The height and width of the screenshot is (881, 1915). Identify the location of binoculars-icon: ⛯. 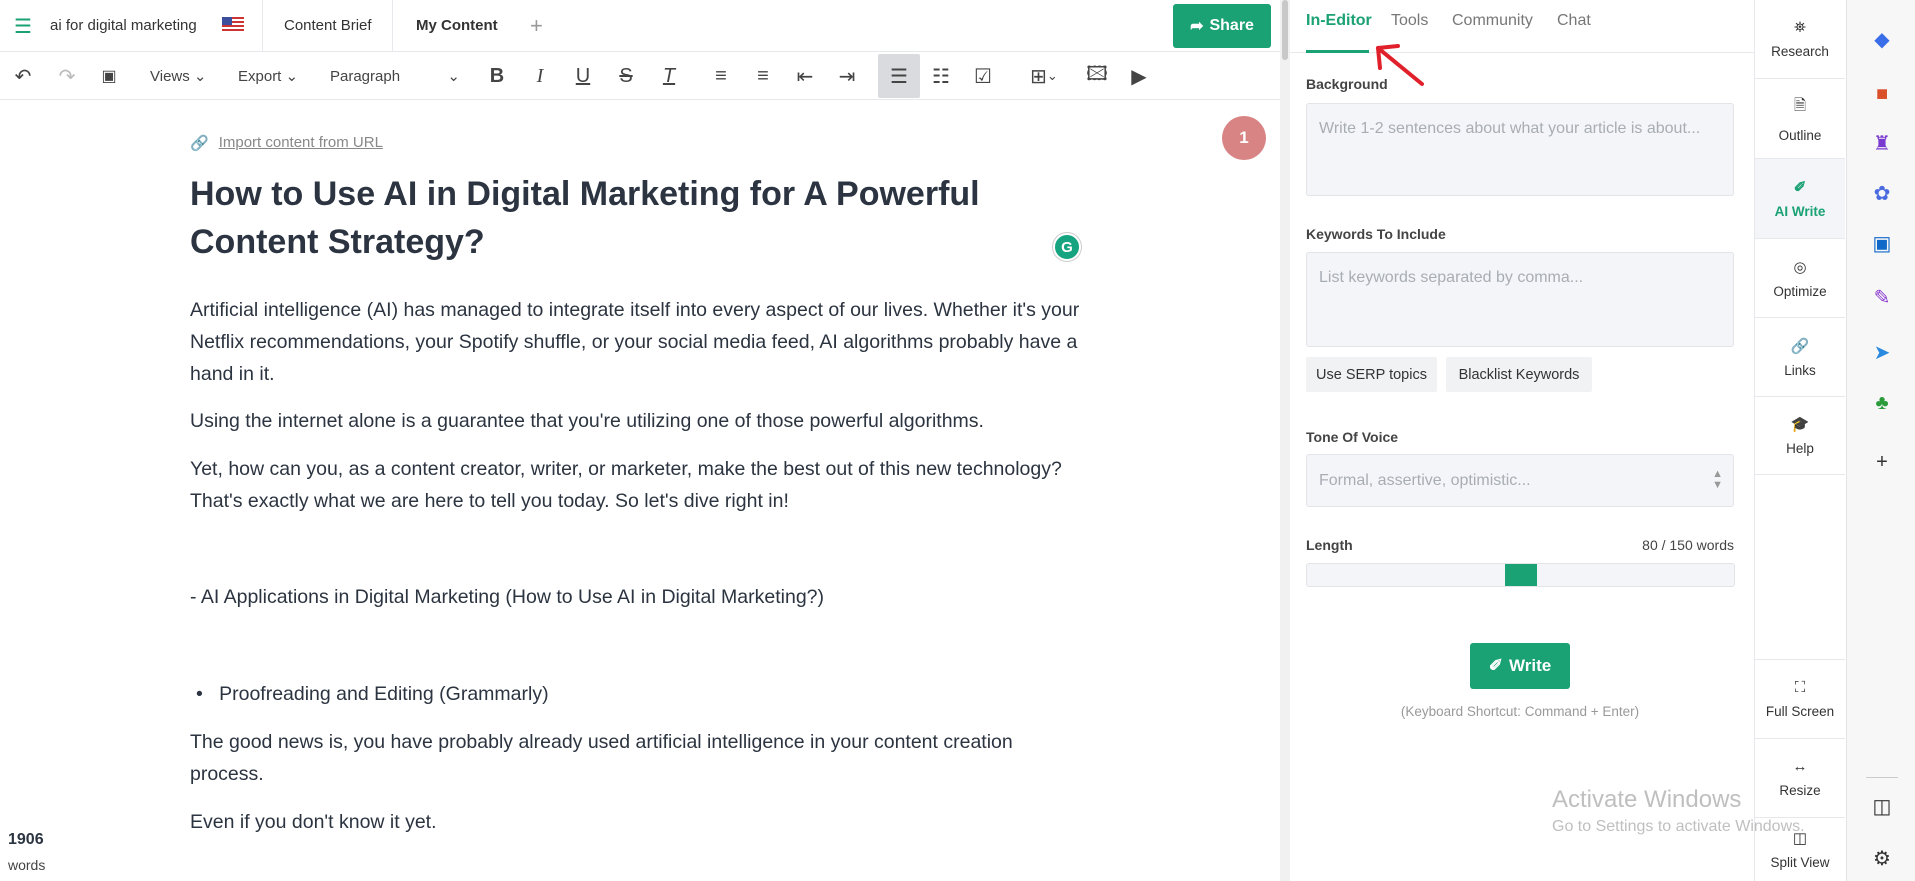
(1799, 27).